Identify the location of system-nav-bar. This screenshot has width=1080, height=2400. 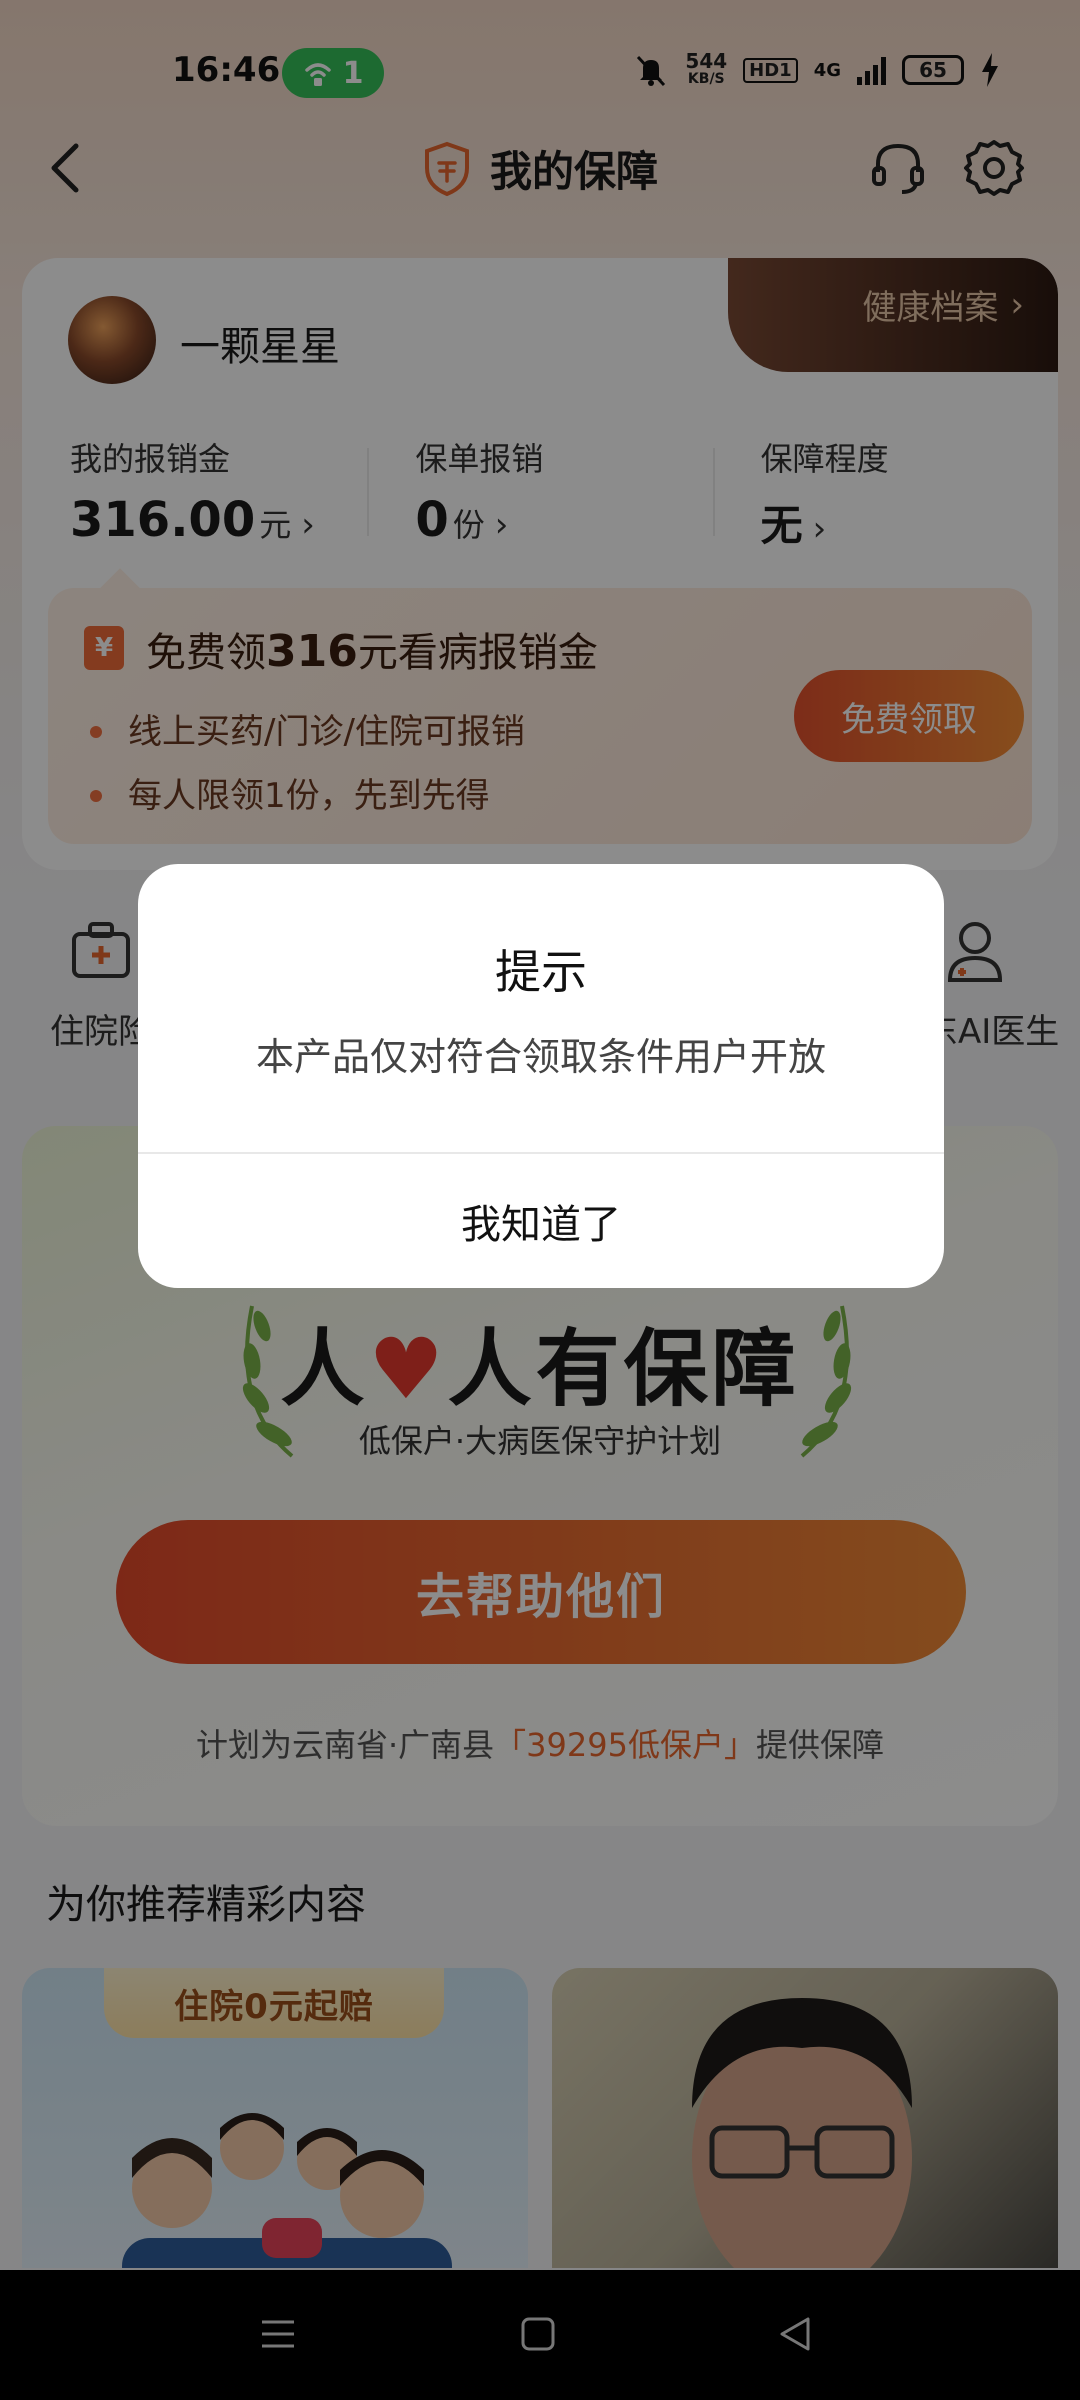
(540, 2335).